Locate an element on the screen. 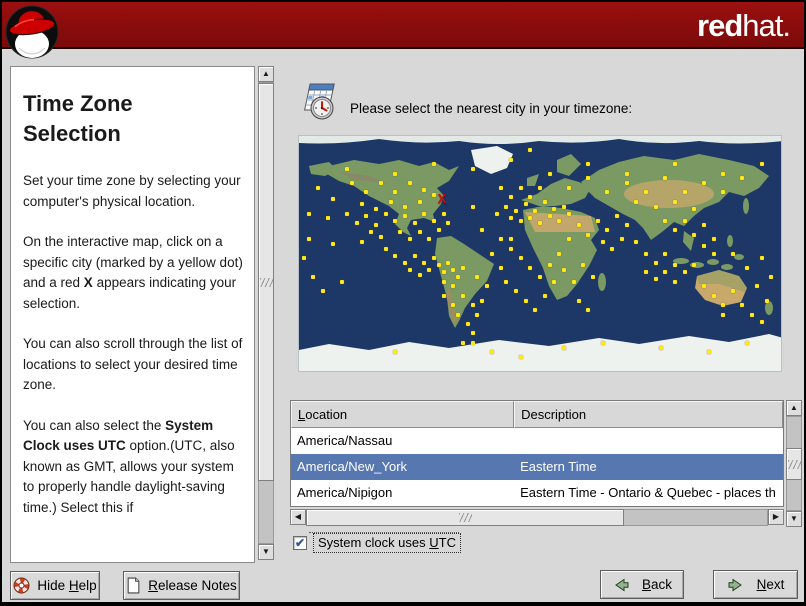  hide-help-button: Hide Help is located at coordinates (55, 585).